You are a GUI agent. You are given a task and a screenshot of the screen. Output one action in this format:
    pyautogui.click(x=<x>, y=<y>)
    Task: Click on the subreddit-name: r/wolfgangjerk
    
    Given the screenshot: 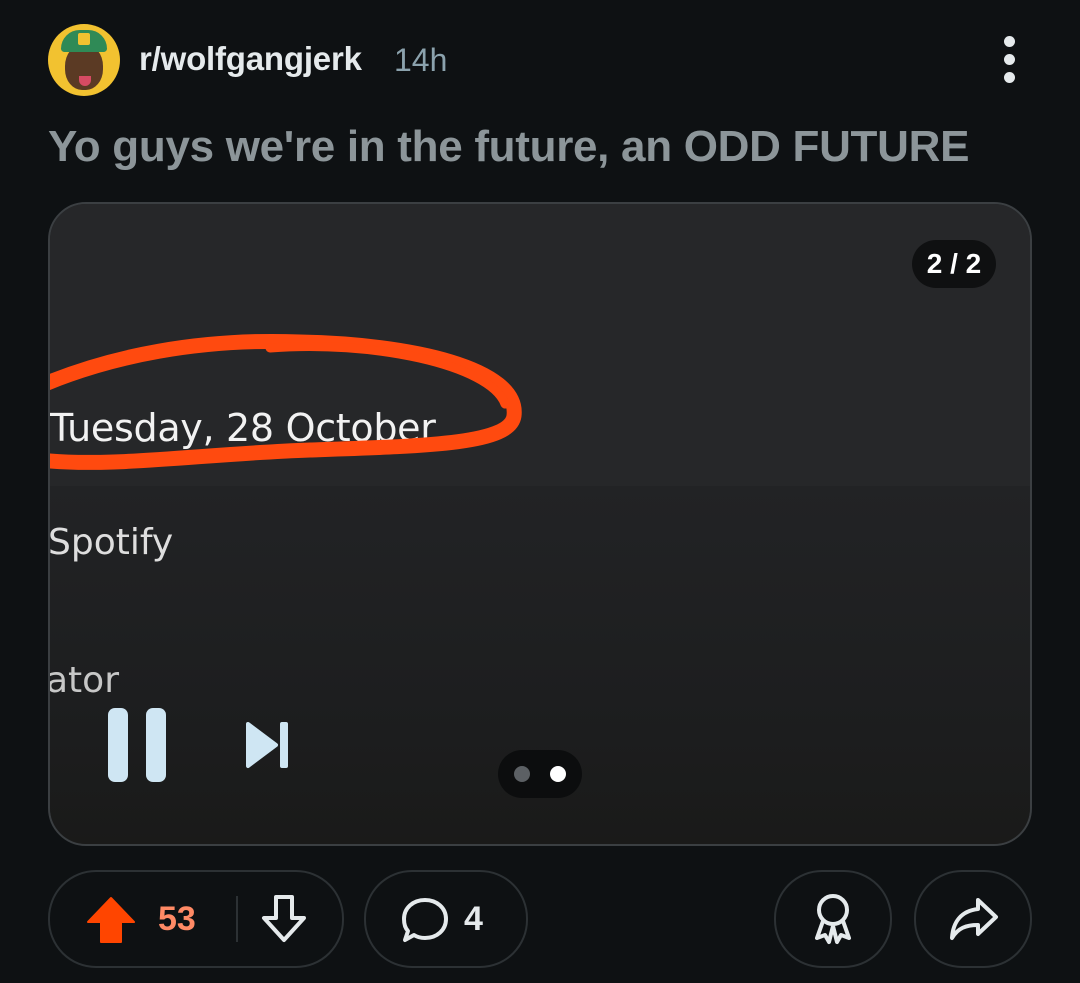 What is the action you would take?
    pyautogui.click(x=250, y=59)
    